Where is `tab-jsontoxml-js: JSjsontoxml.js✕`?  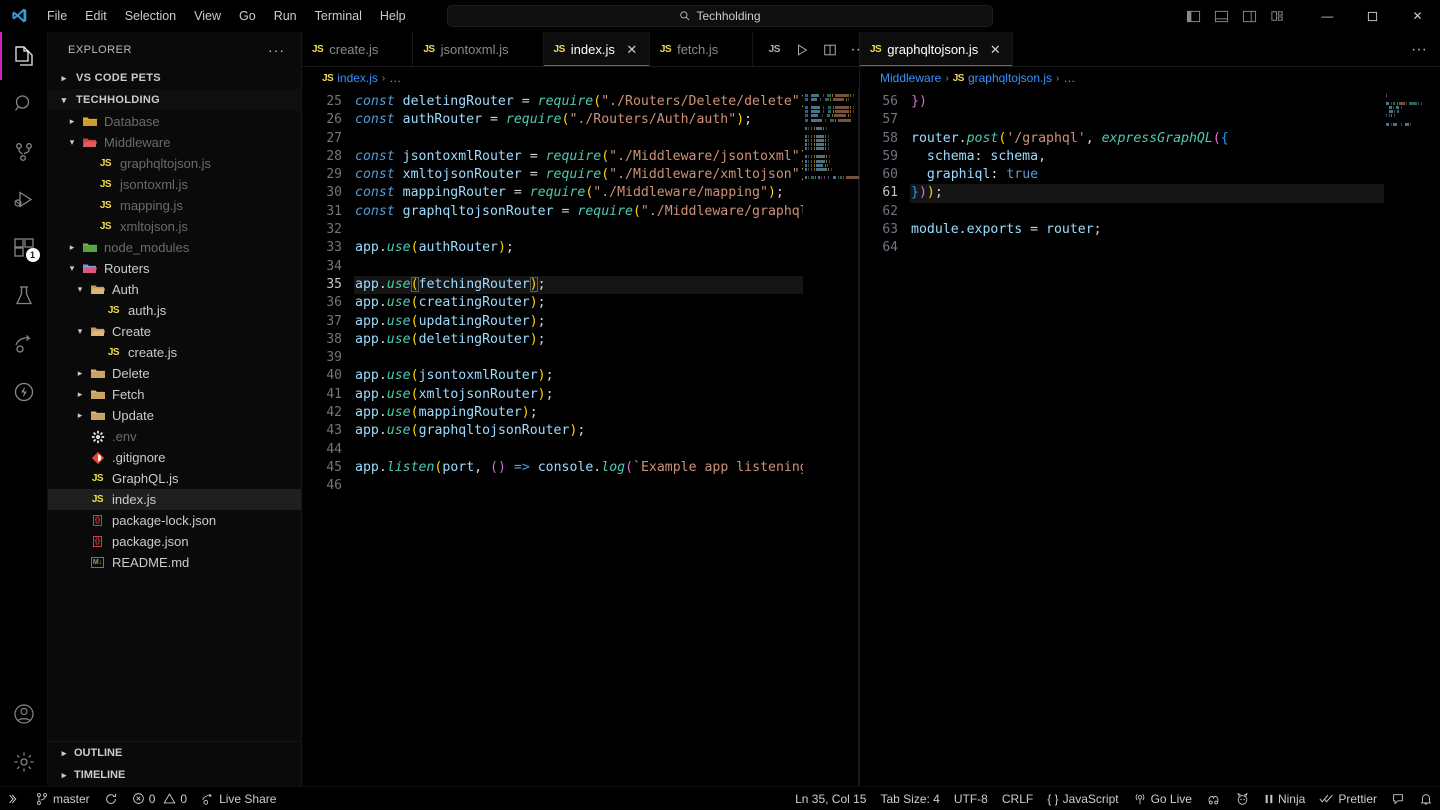
tab-jsontoxml-js: JSjsontoxml.js✕ is located at coordinates (478, 49).